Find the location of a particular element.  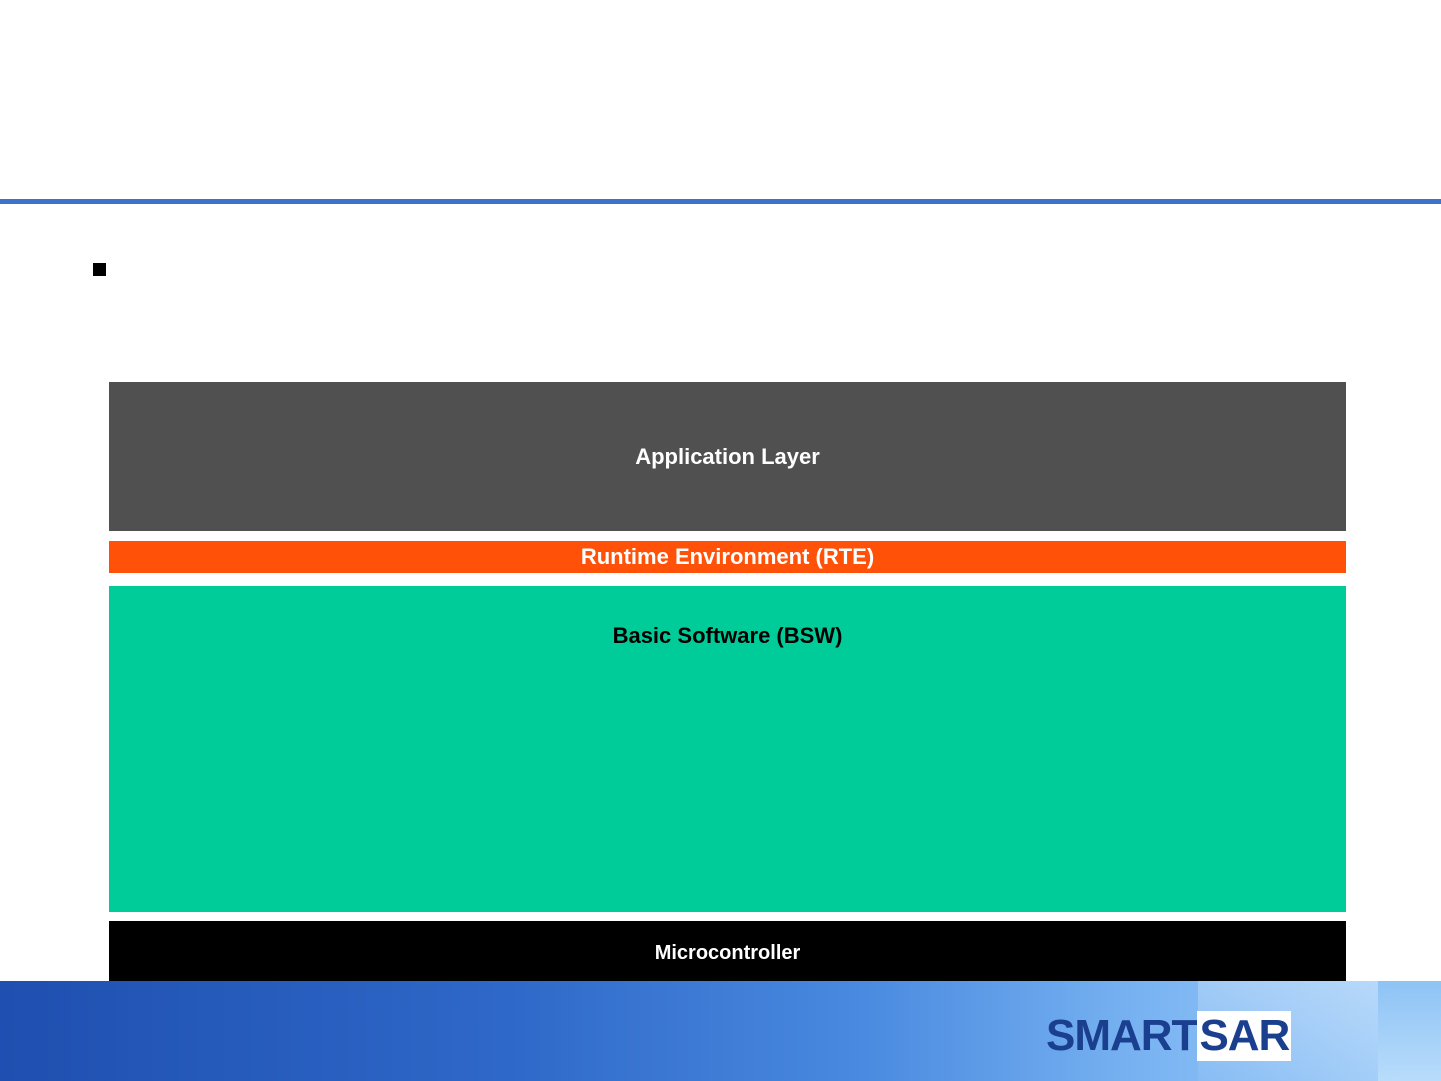

microcontroller-layer-block: Microcontroller is located at coordinates (727, 953).